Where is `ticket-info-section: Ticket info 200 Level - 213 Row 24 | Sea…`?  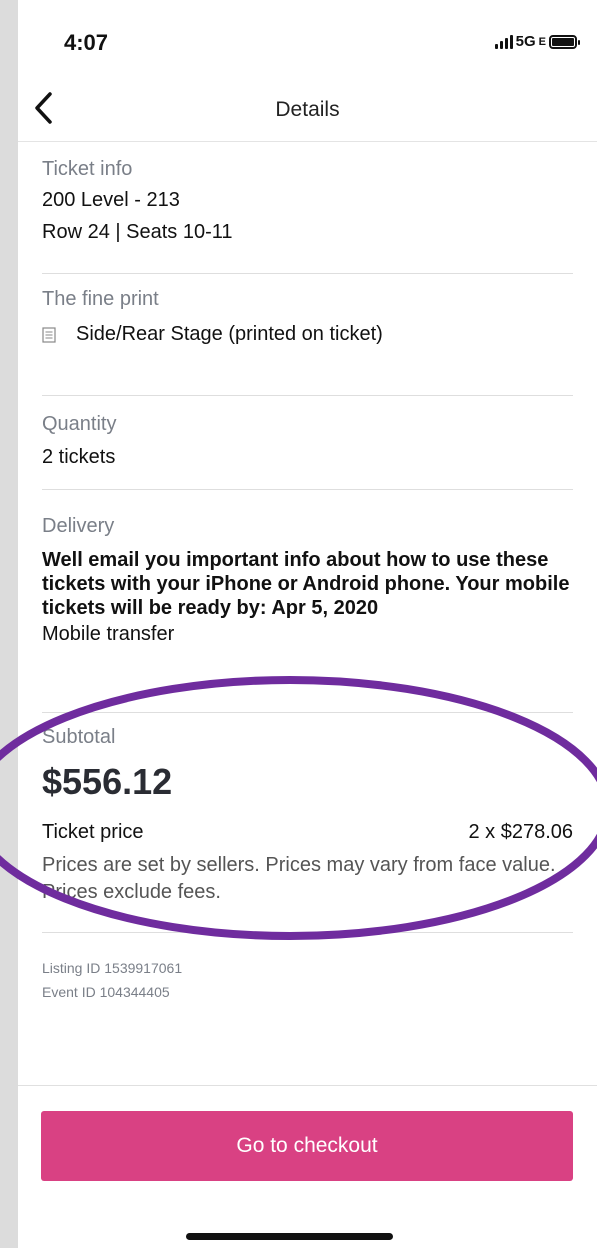 ticket-info-section: Ticket info 200 Level - 213 Row 24 | Sea… is located at coordinates (307, 201).